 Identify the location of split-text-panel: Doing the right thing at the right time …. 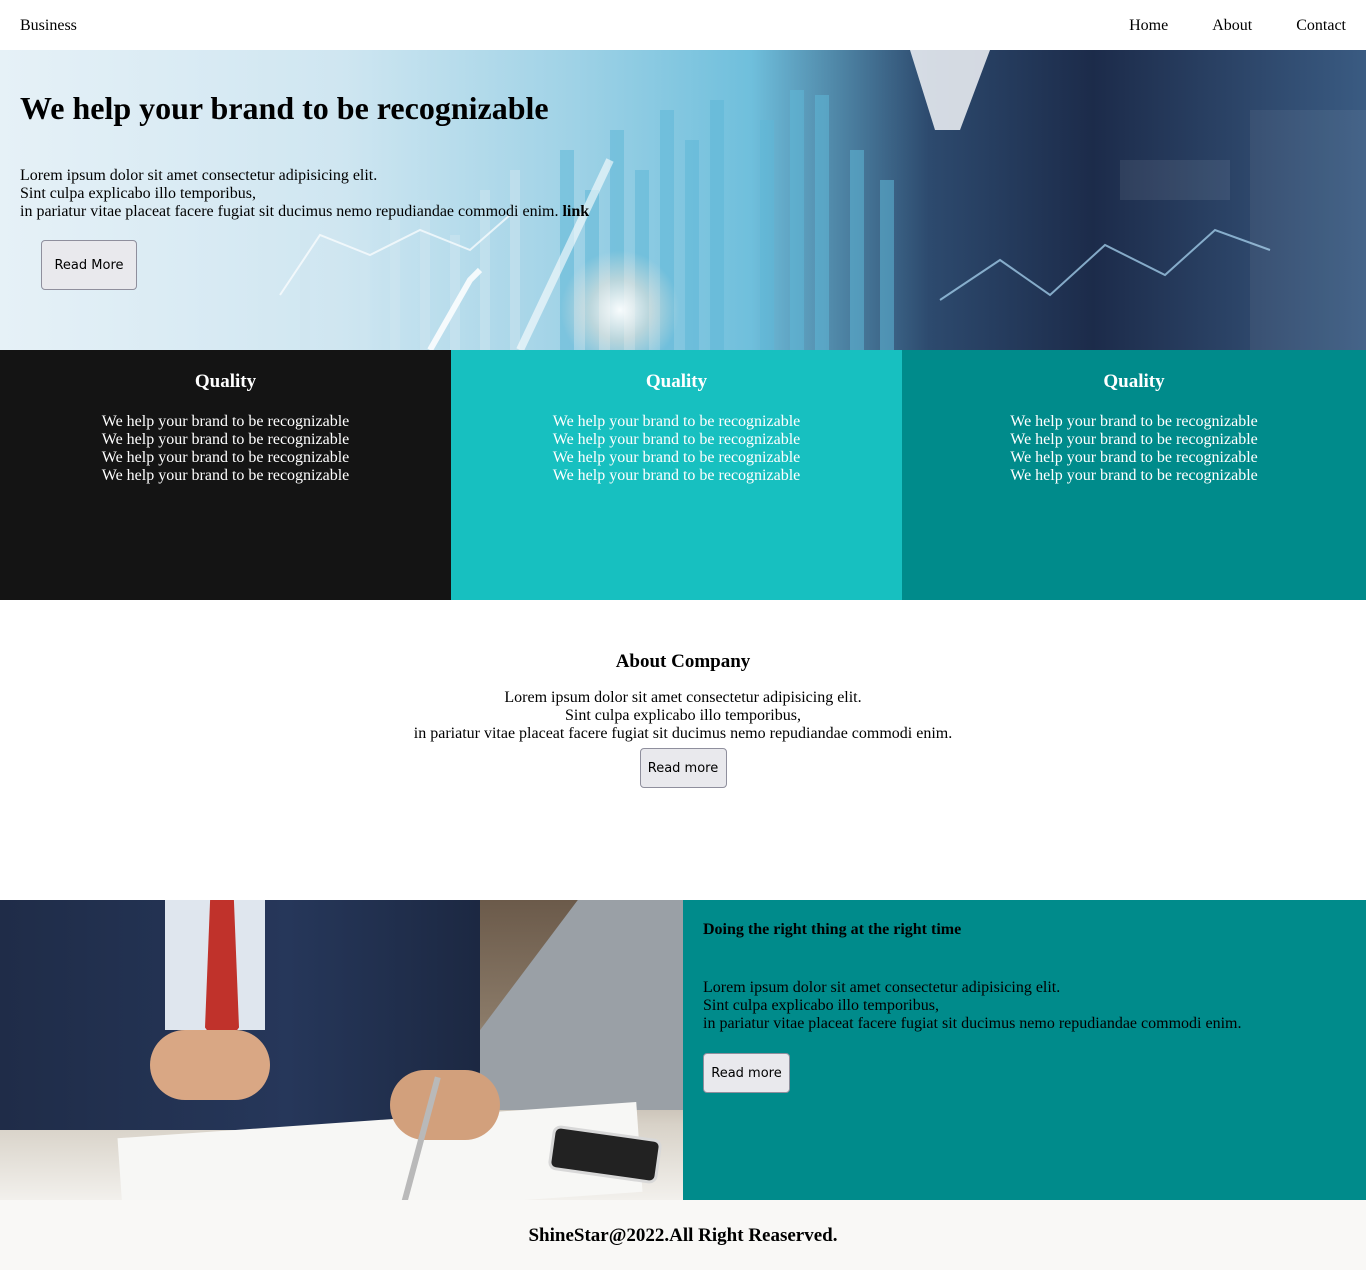
(1024, 1050).